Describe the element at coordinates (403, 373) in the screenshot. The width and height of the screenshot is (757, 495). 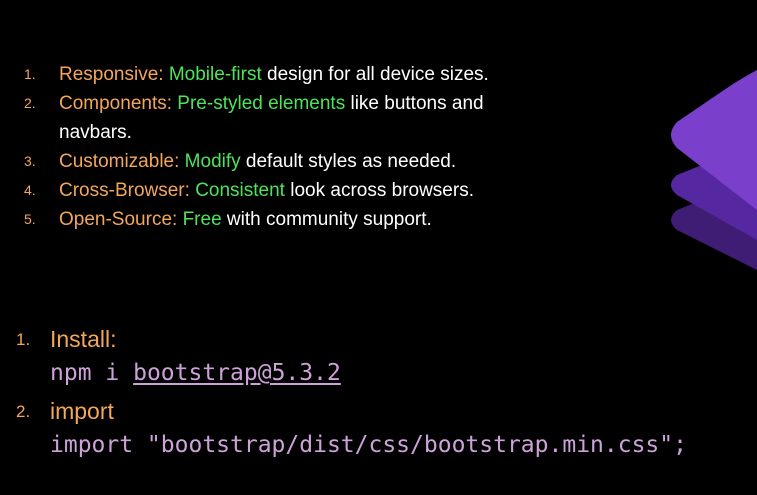
I see `install-command: npm i bootstrap@5.3.2` at that location.